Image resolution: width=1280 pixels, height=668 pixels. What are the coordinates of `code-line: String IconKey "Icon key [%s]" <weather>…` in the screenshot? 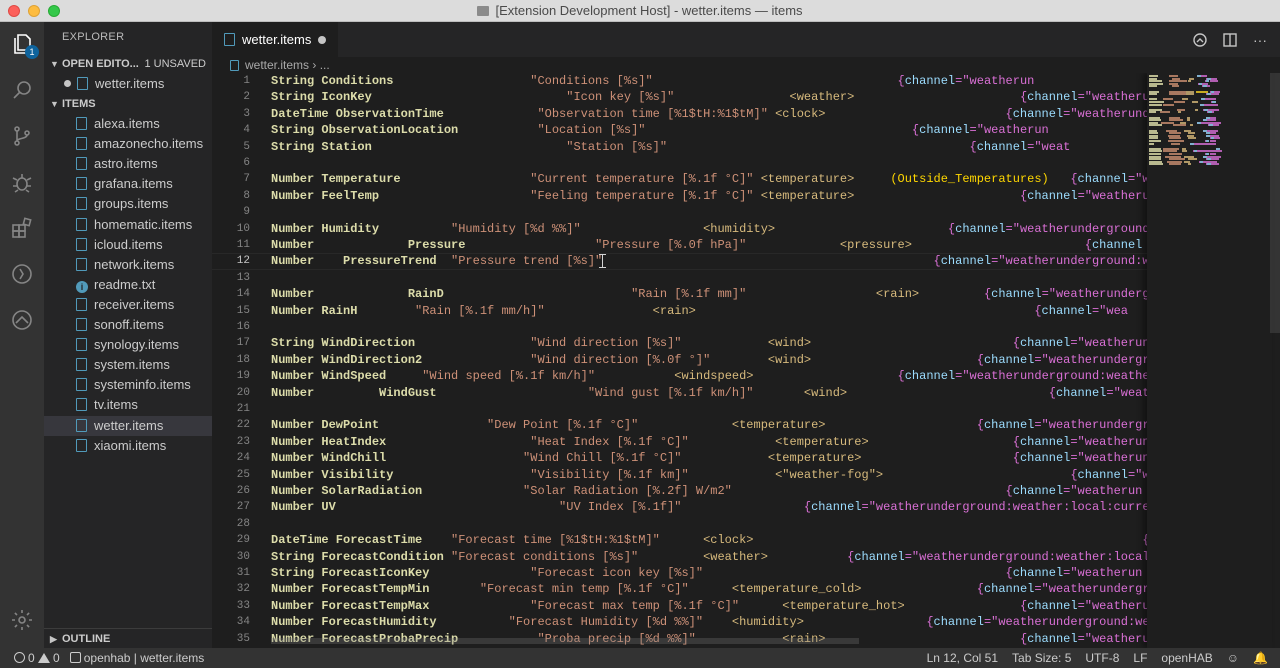 It's located at (709, 97).